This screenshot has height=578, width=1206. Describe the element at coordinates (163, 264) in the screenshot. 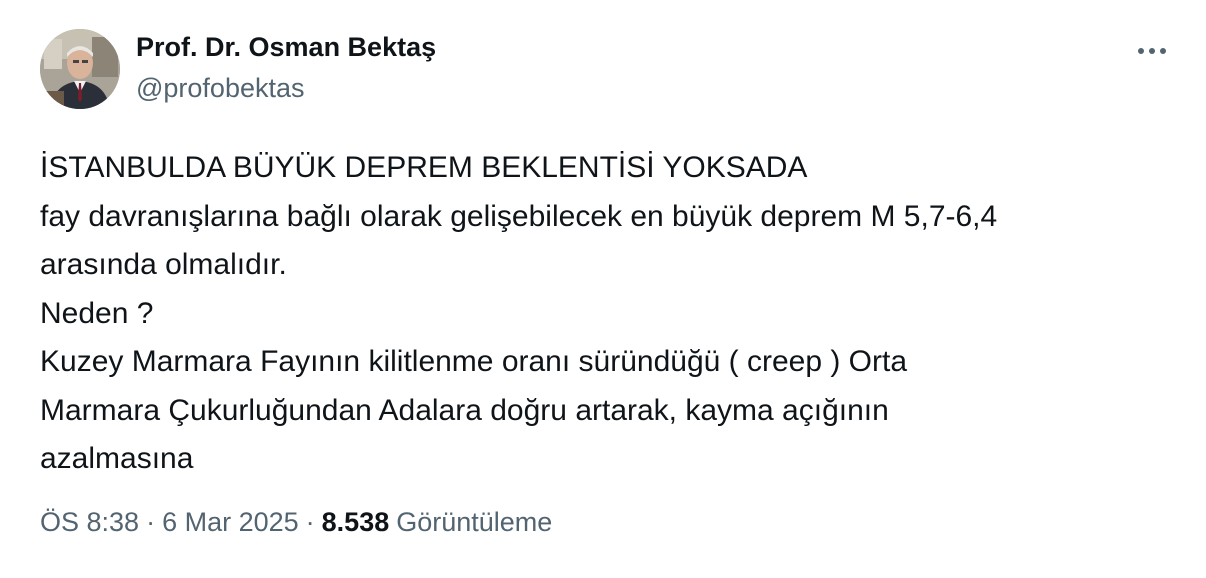

I see `tweet-text-line: arasında olmalıdır.` at that location.